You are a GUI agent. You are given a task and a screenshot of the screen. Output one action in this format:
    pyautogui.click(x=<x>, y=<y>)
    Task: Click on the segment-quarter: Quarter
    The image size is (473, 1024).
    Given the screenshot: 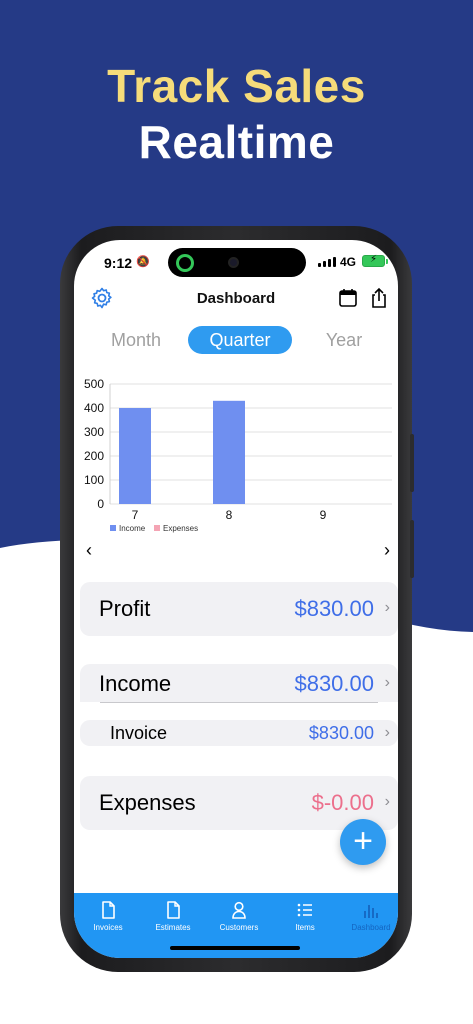 What is the action you would take?
    pyautogui.click(x=240, y=340)
    